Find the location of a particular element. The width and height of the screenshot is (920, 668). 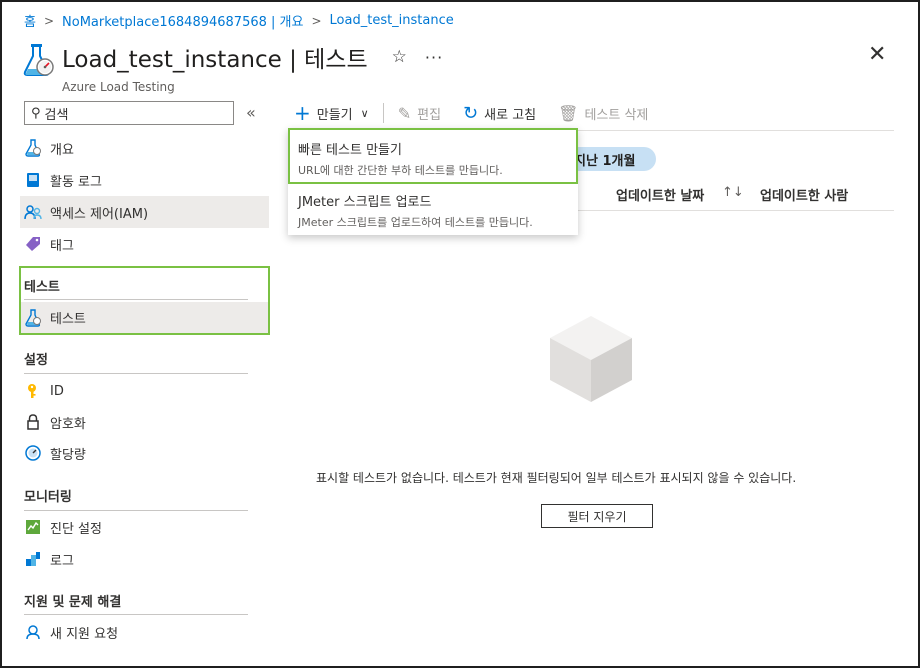

breadcrumb-resource-group: NoMarketplace1684894687568 | 개요 is located at coordinates (182, 20).